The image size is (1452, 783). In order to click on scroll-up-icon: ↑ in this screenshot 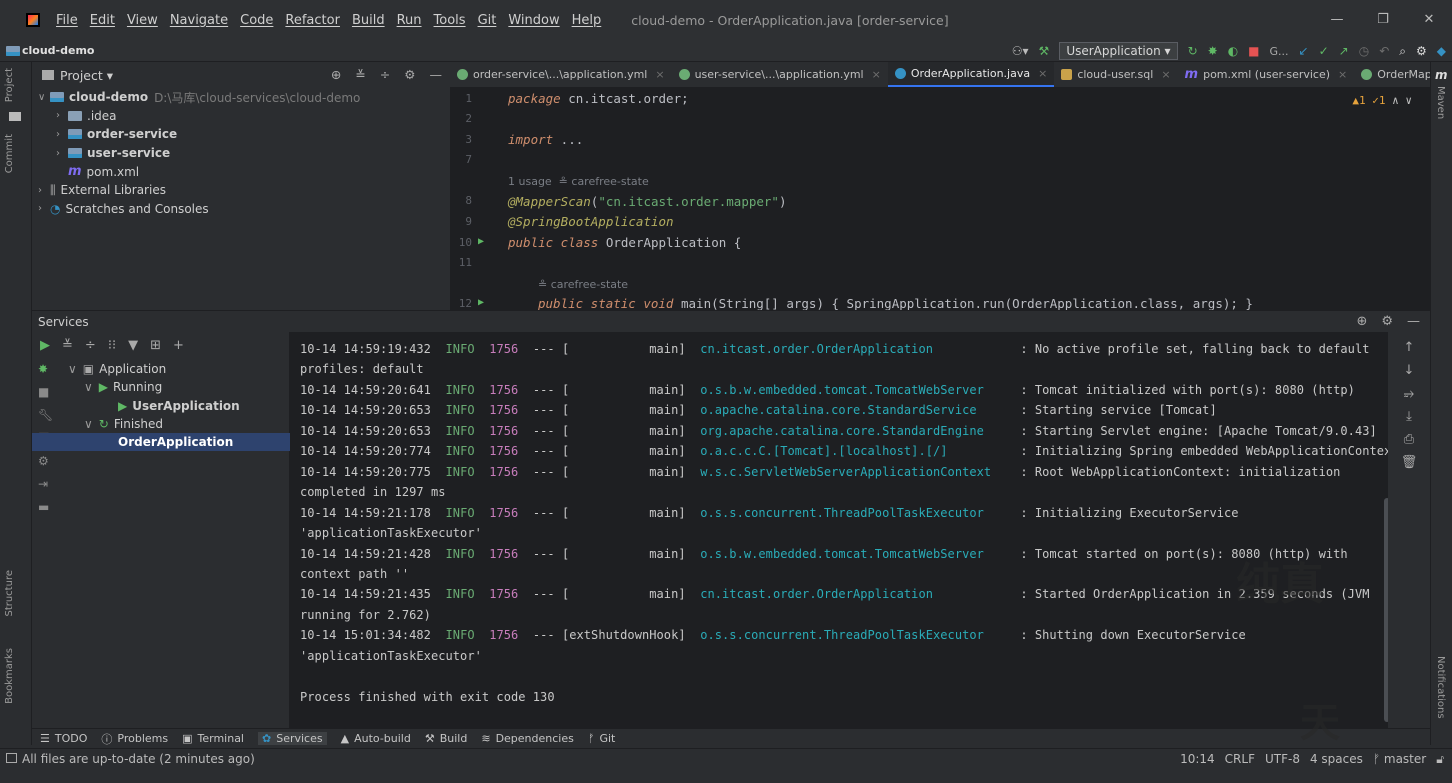, I will do `click(1409, 347)`.